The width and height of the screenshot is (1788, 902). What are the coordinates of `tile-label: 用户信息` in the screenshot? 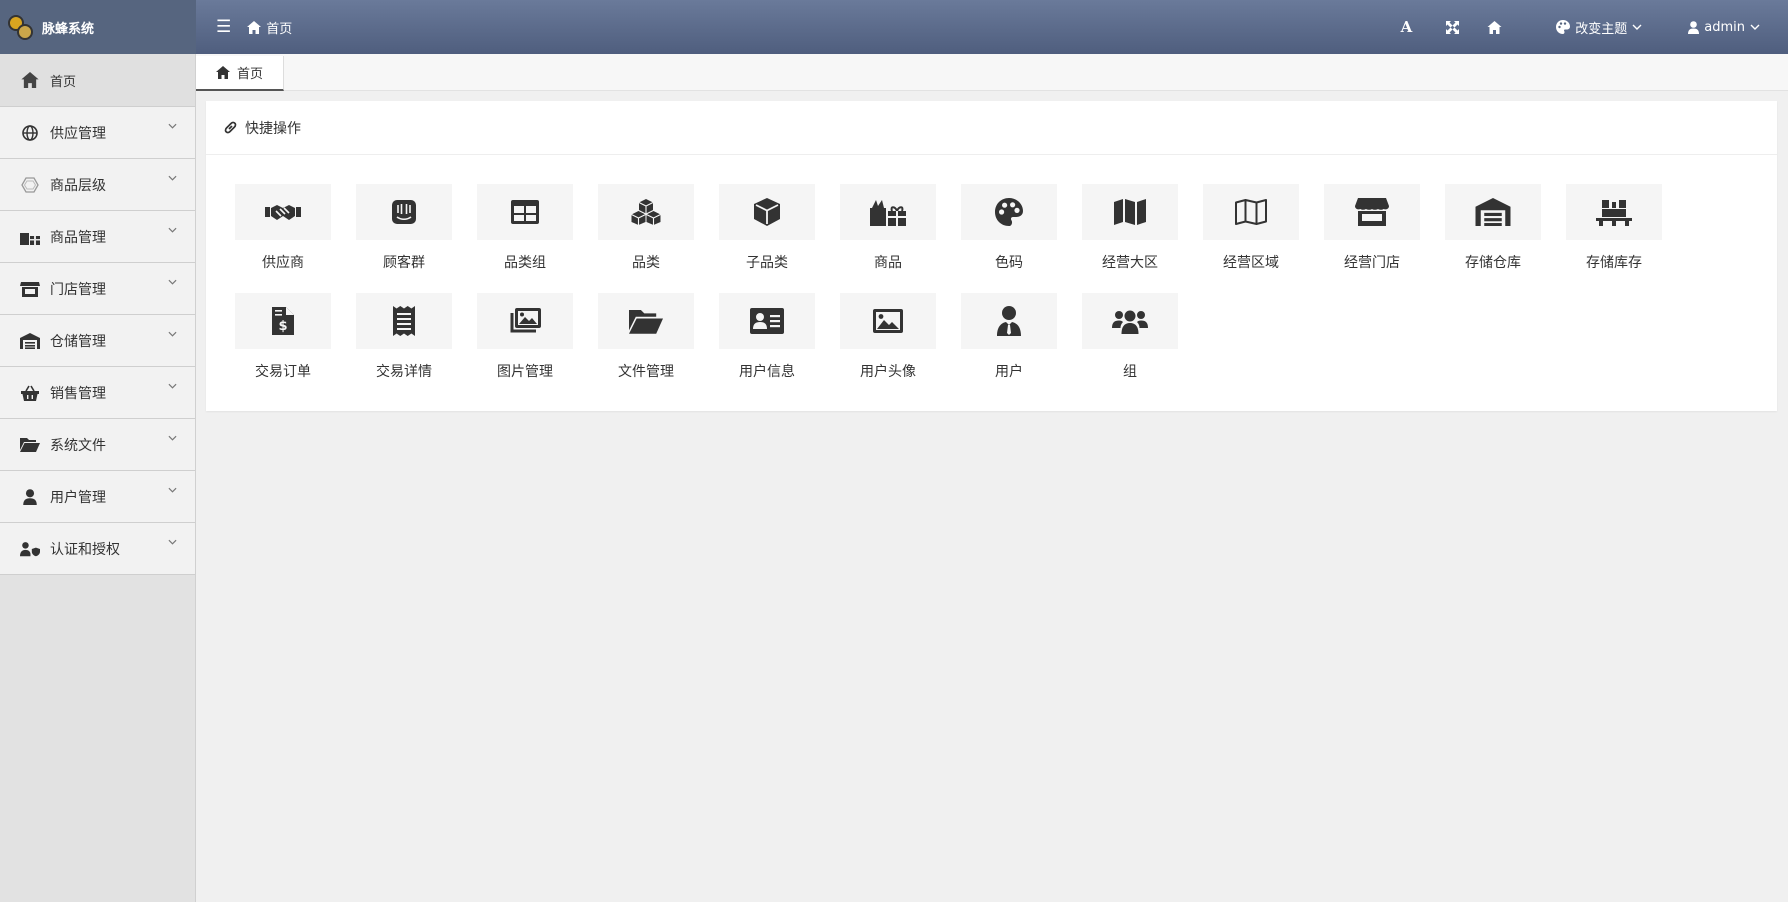 It's located at (767, 372).